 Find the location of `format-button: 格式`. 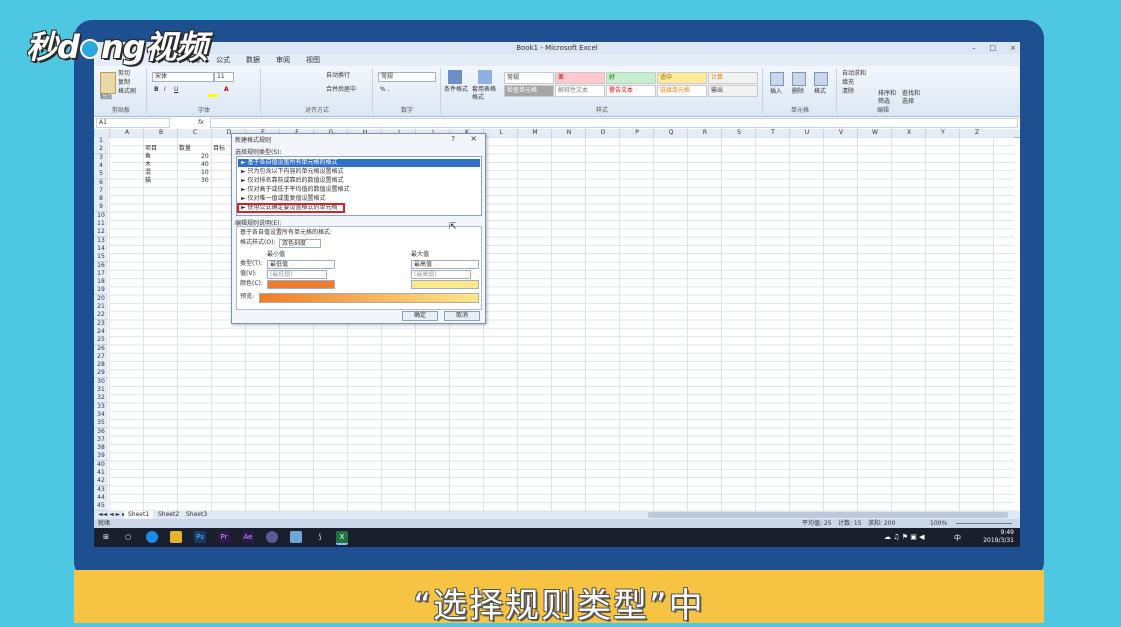

format-button: 格式 is located at coordinates (820, 92).